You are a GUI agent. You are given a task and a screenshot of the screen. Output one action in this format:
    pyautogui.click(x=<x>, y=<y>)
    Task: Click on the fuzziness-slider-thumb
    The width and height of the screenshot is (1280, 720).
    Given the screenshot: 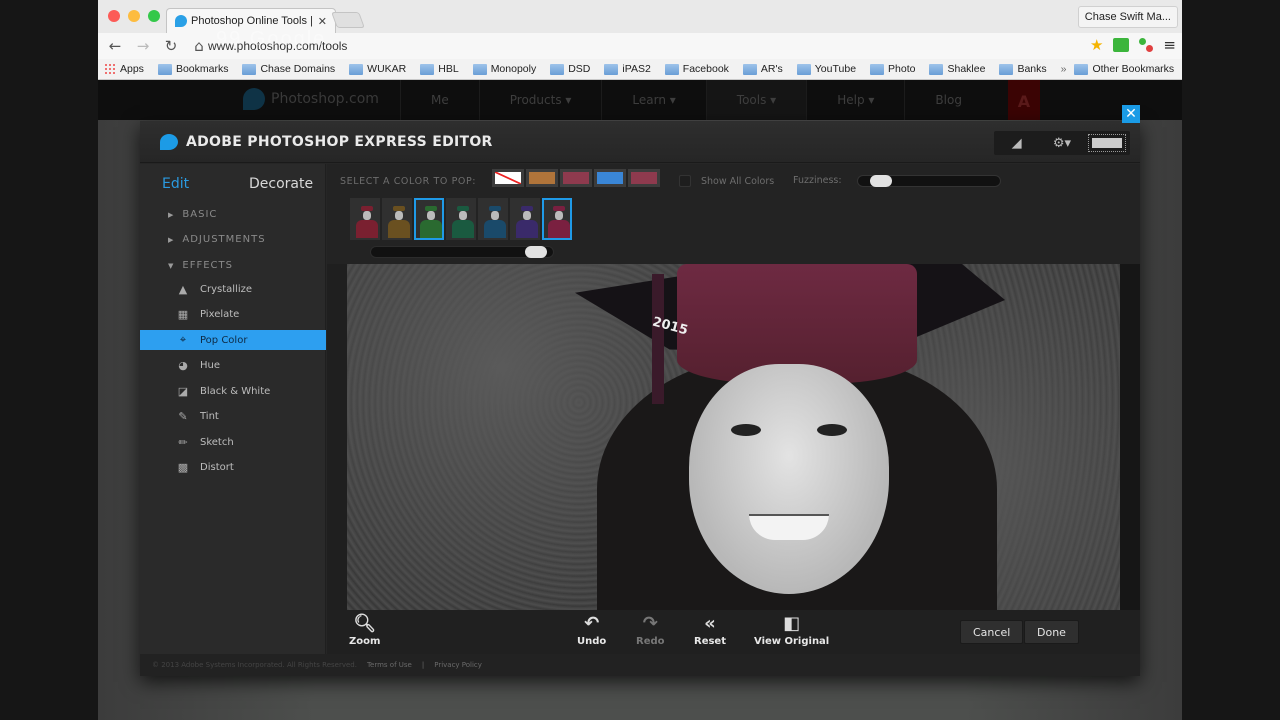 What is the action you would take?
    pyautogui.click(x=881, y=181)
    